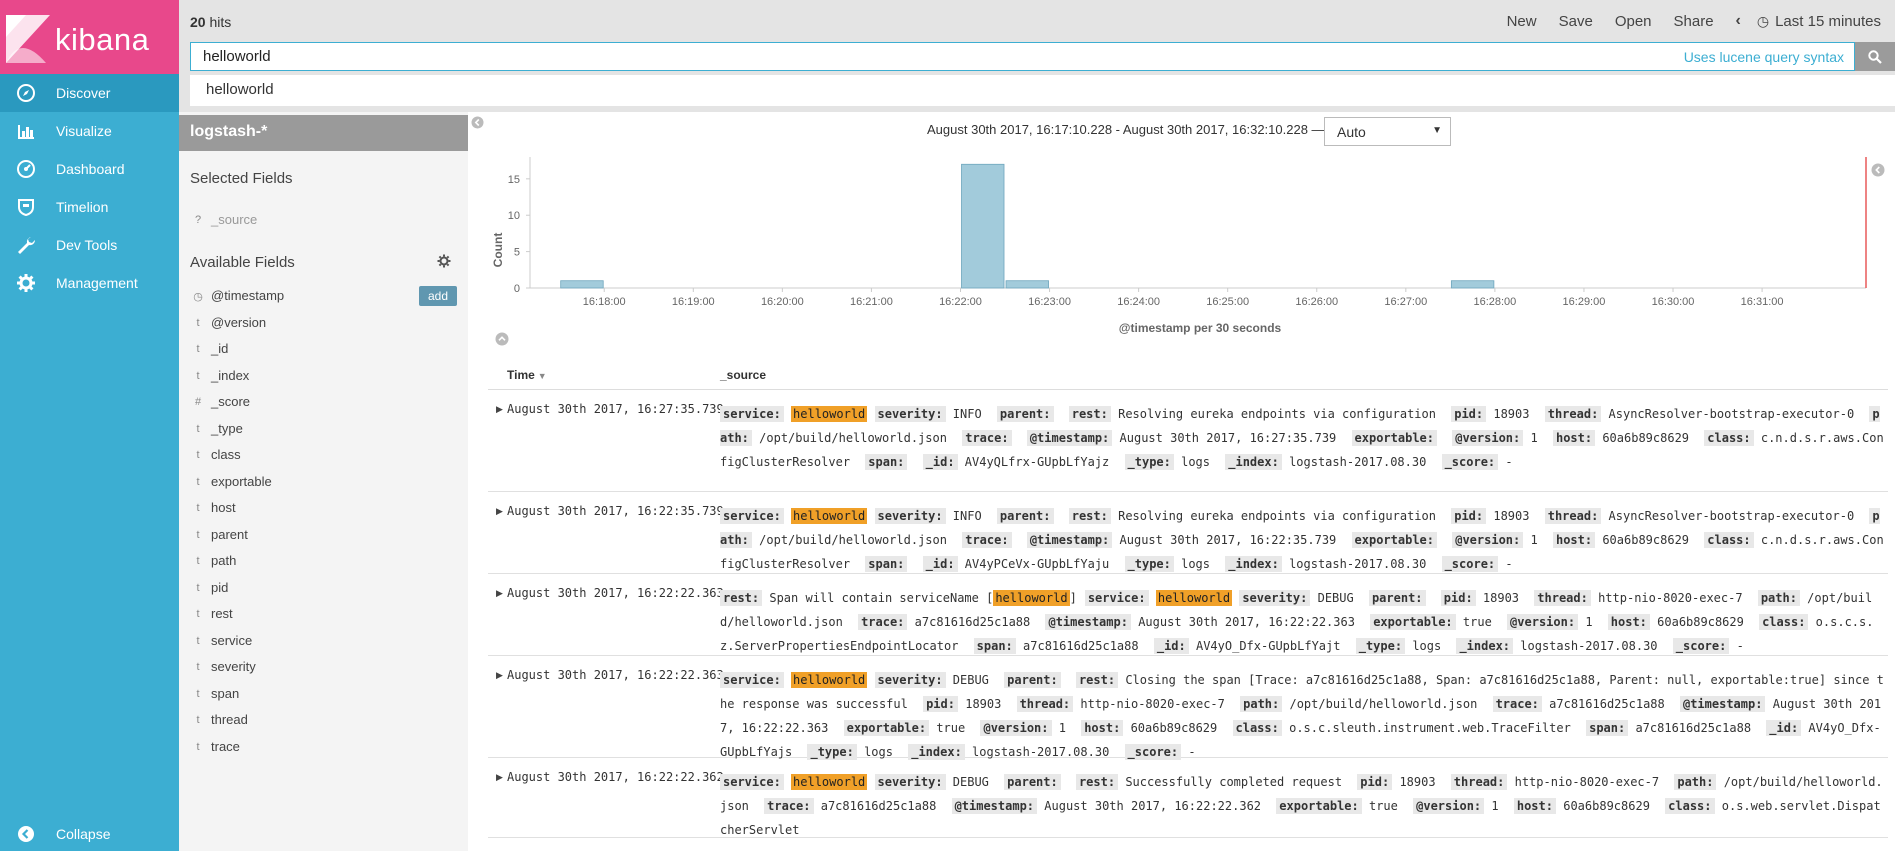 The width and height of the screenshot is (1895, 853). Describe the element at coordinates (931, 56) in the screenshot. I see `search-input` at that location.